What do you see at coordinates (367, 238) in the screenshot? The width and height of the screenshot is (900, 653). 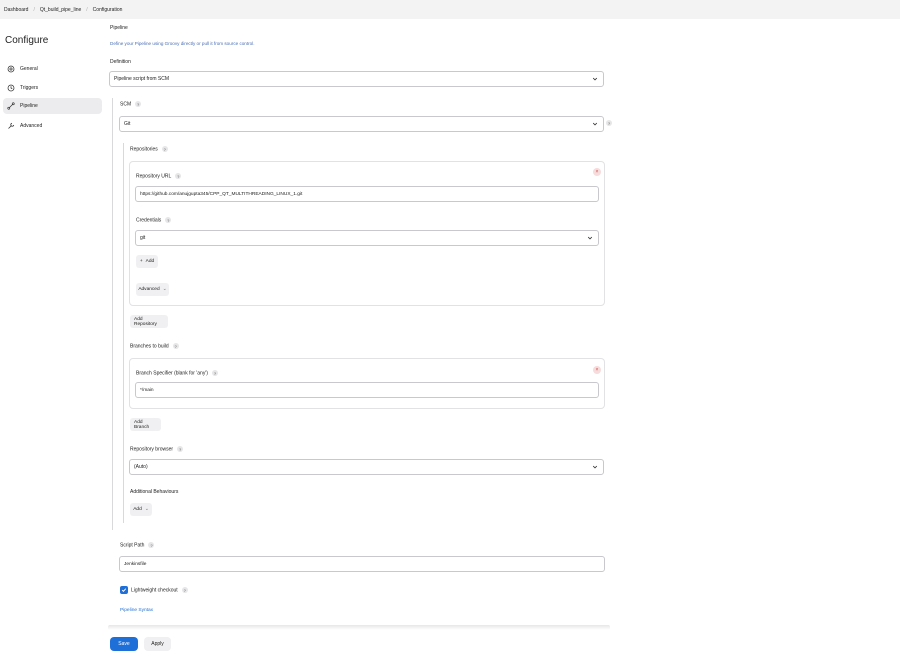 I see `credentials-select: git` at bounding box center [367, 238].